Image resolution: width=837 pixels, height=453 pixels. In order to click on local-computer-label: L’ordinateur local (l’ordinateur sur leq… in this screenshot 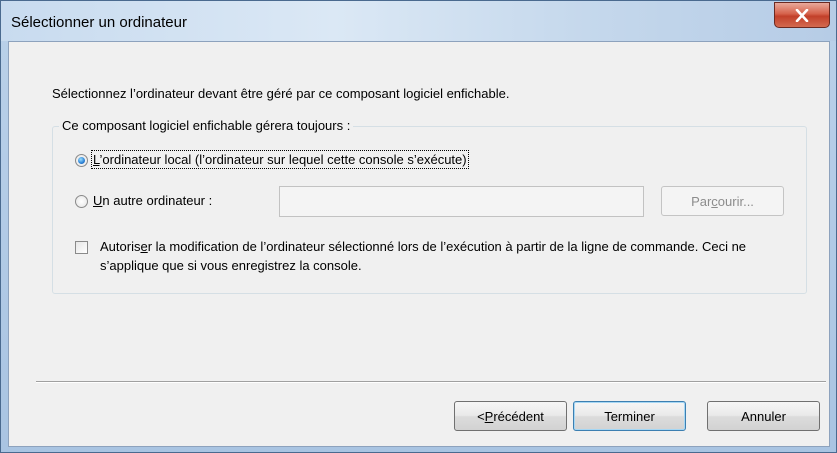, I will do `click(280, 159)`.